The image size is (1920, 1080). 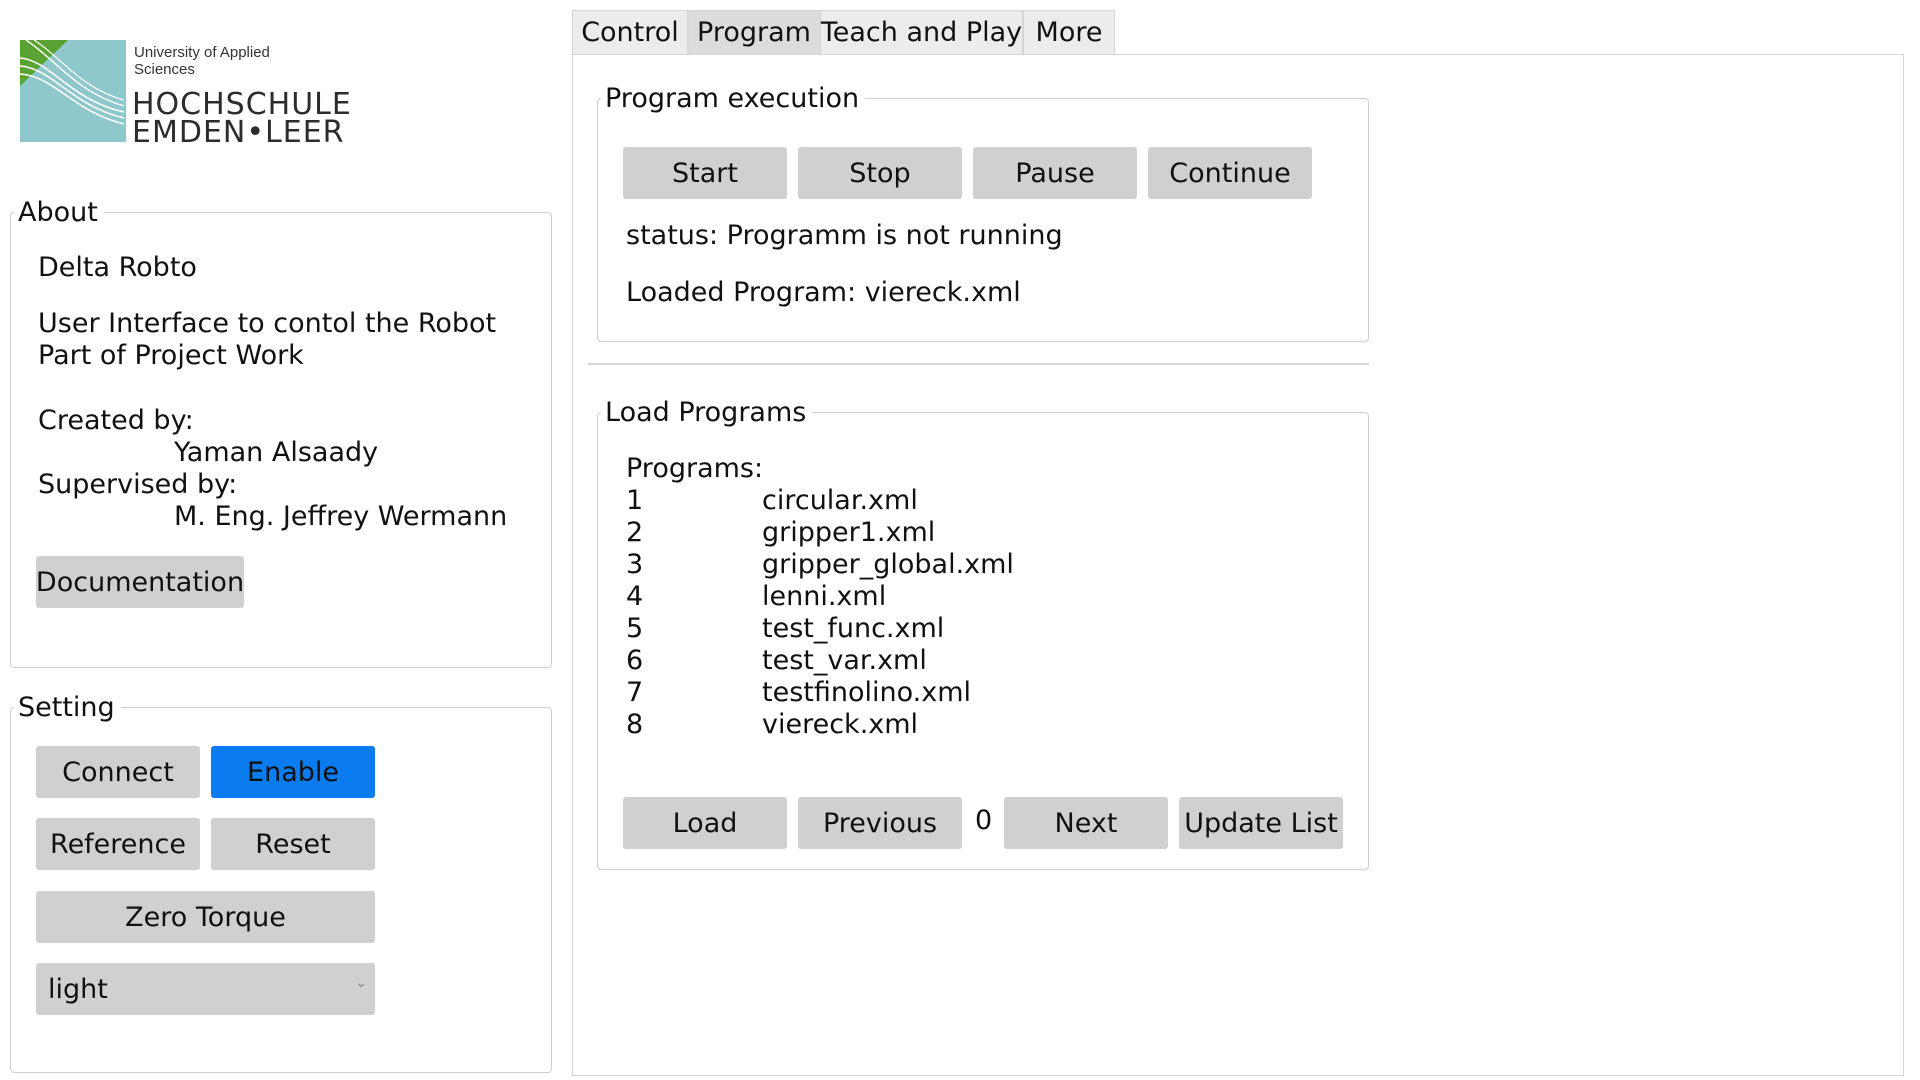 I want to click on theme-select: light ⌄, so click(x=205, y=989).